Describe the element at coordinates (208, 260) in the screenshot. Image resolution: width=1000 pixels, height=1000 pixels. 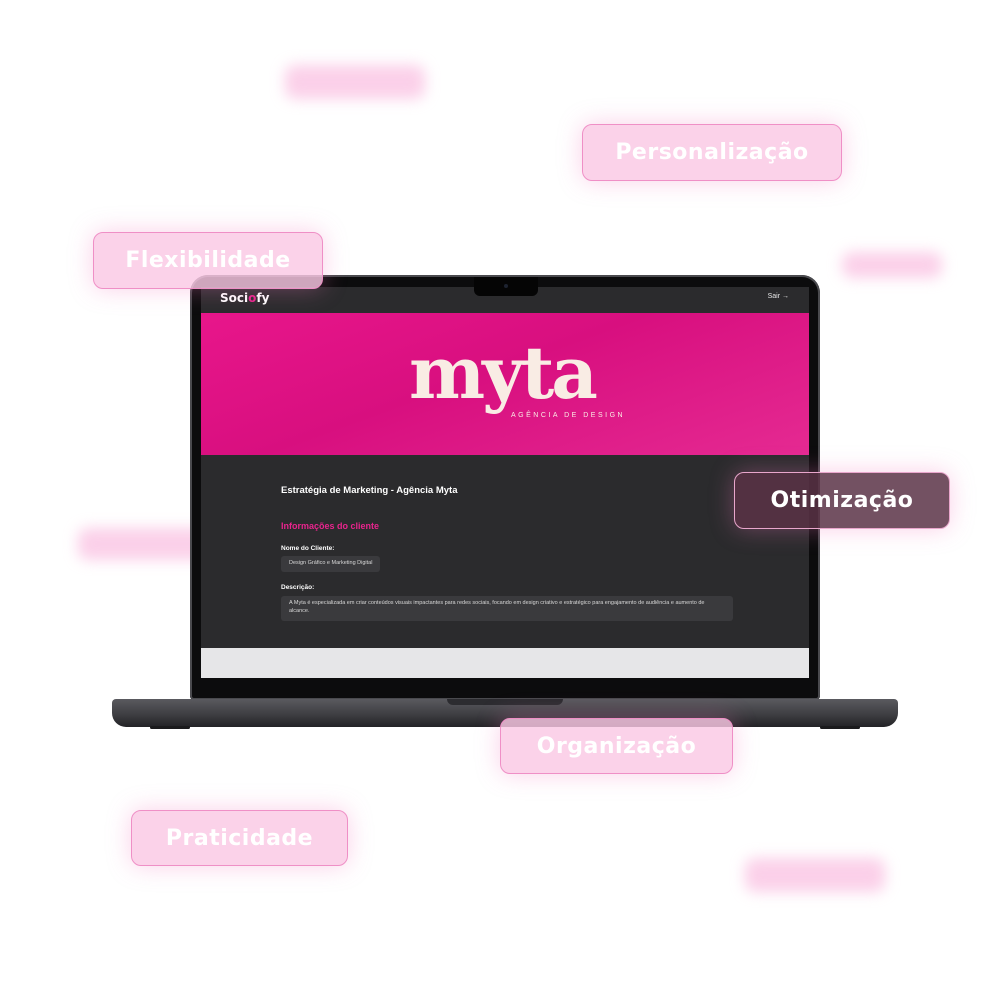
I see `feature-pill-flexibilidade: Flexibilidade` at that location.